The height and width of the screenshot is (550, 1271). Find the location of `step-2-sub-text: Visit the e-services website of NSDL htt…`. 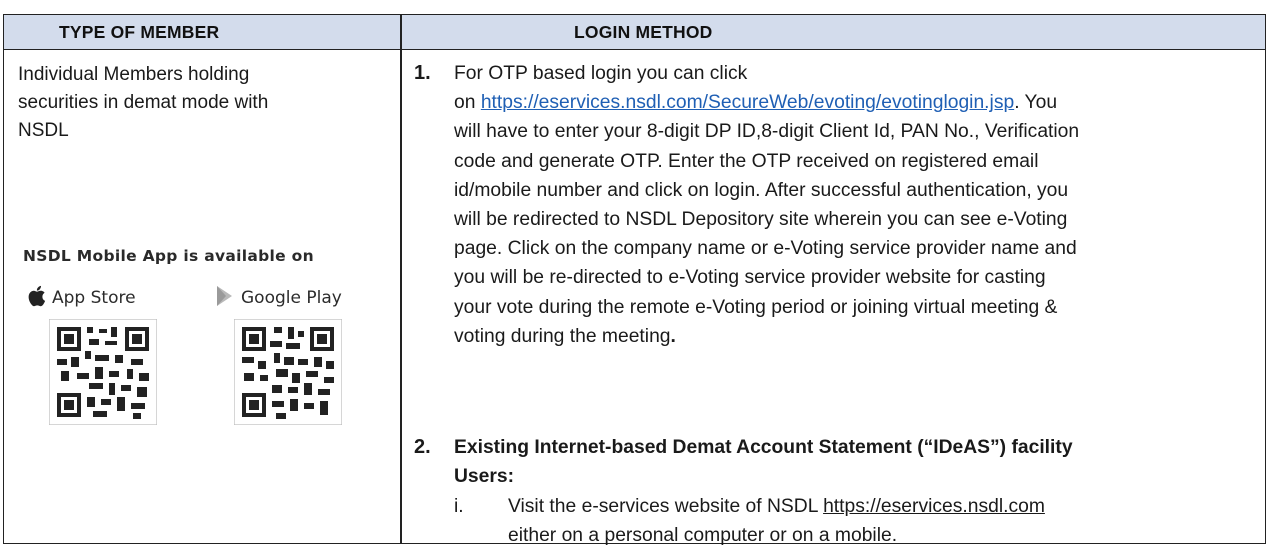

step-2-sub-text: Visit the e-services website of NSDL htt… is located at coordinates (888, 521).